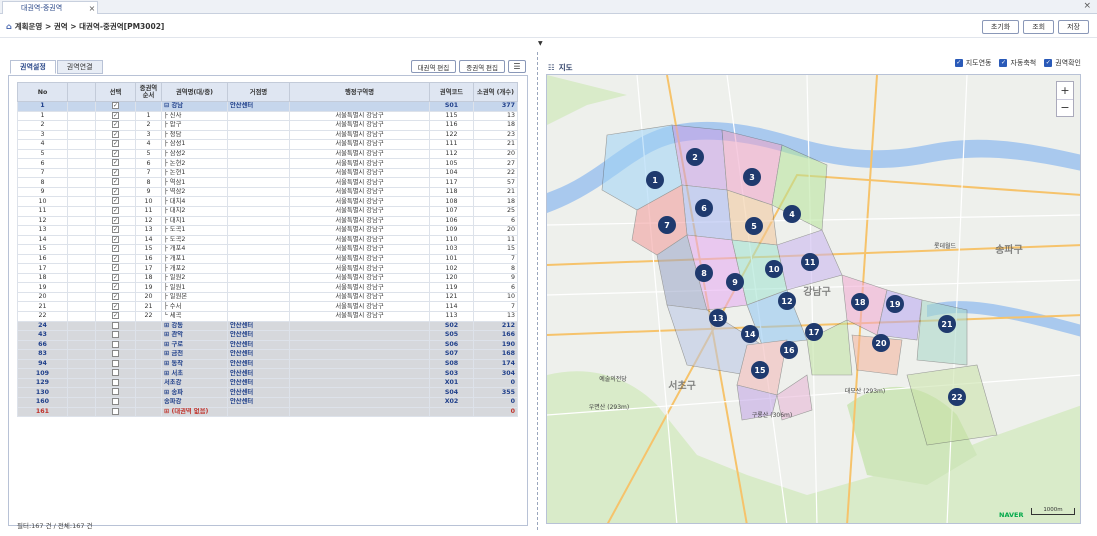 The width and height of the screenshot is (1097, 536). I want to click on col-code: 권역코드, so click(451, 92).